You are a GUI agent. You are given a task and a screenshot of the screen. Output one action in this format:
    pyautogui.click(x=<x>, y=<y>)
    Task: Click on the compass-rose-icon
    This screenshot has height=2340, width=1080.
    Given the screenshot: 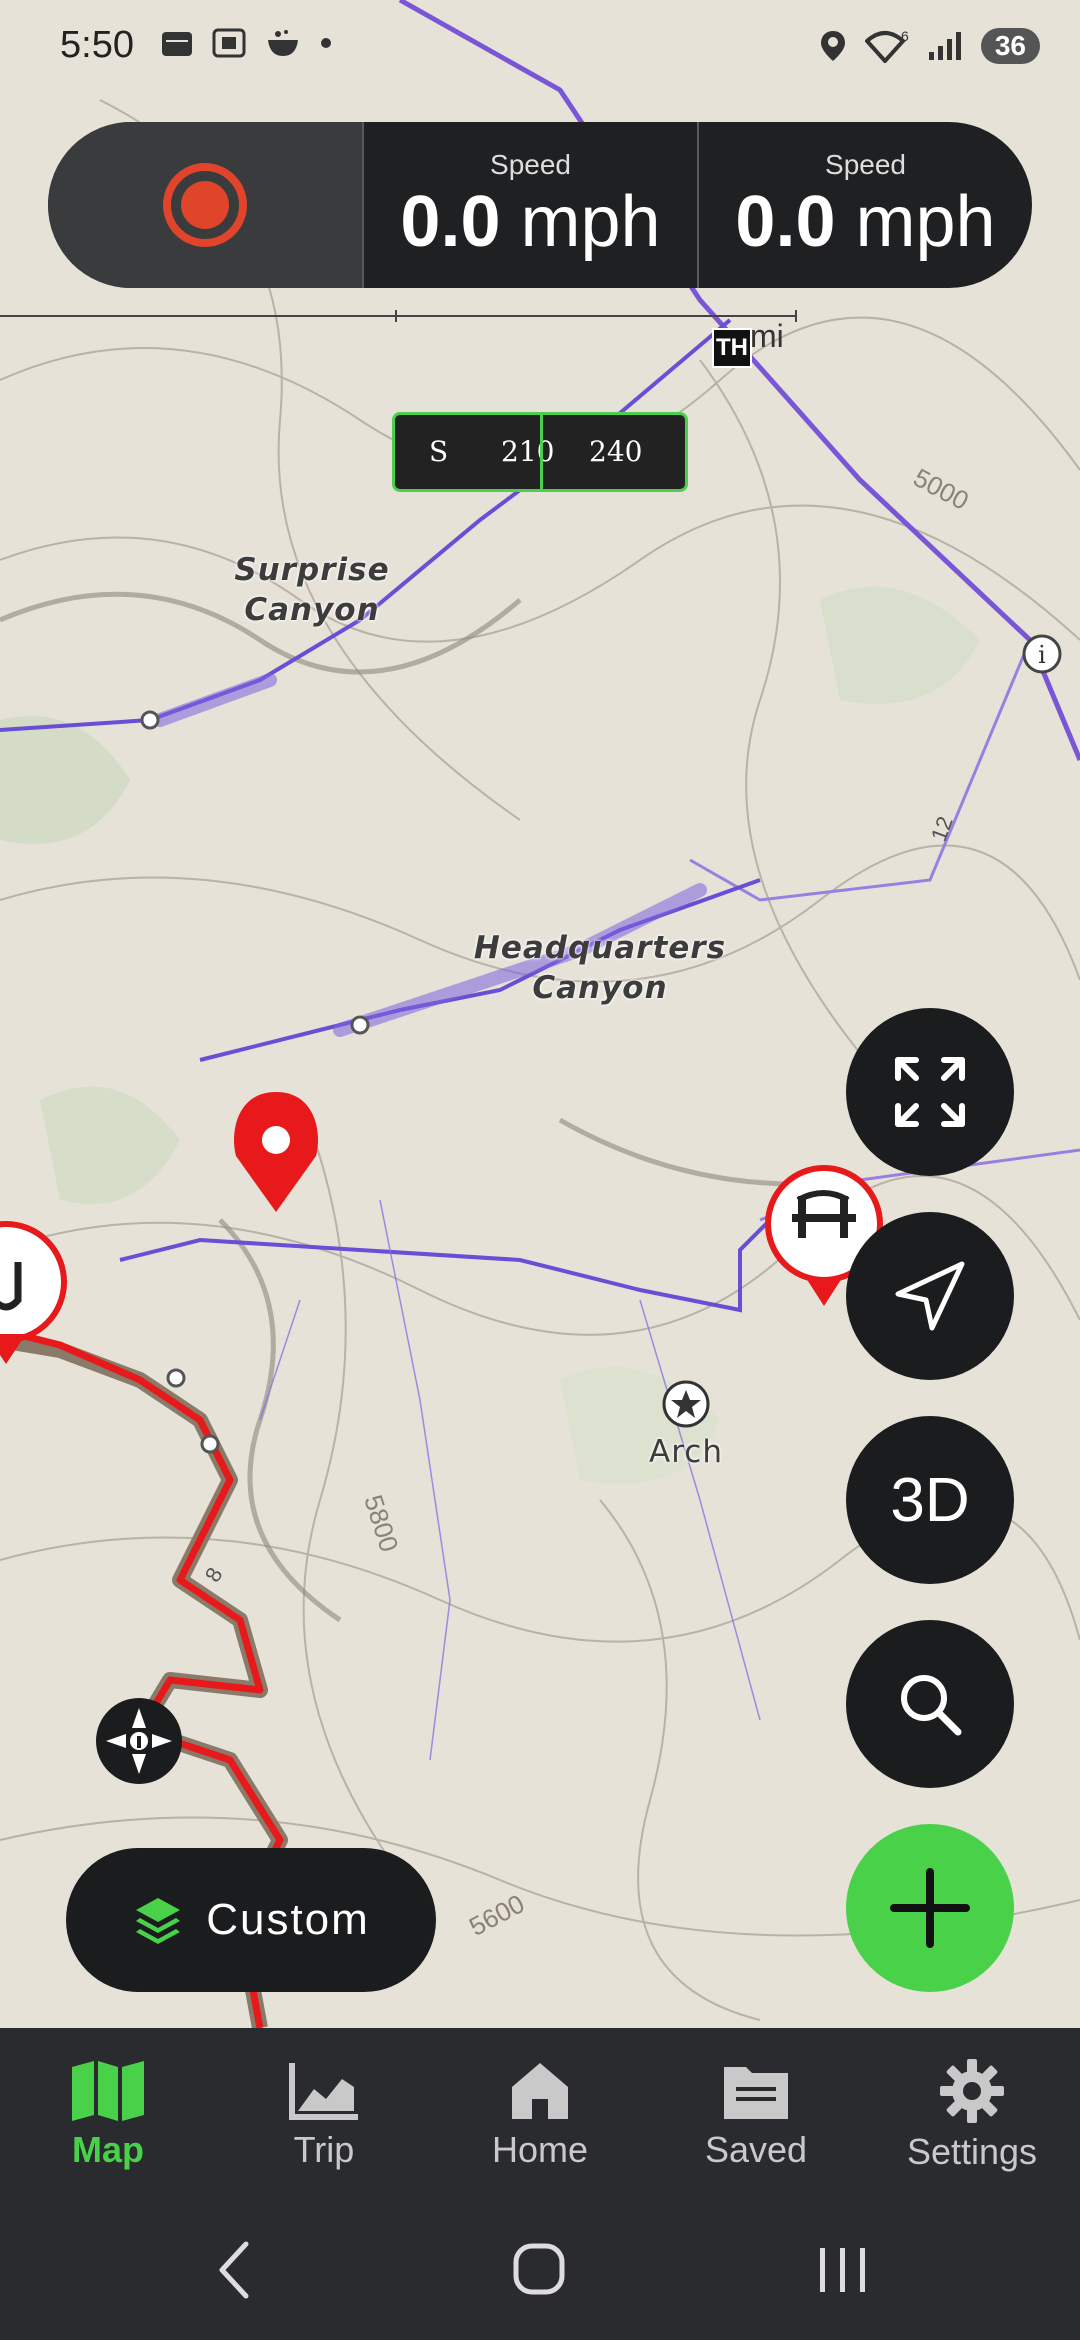 What is the action you would take?
    pyautogui.click(x=139, y=1741)
    